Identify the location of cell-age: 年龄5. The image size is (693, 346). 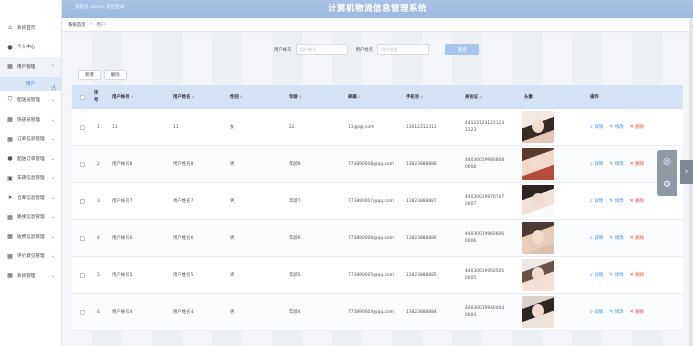
(295, 275).